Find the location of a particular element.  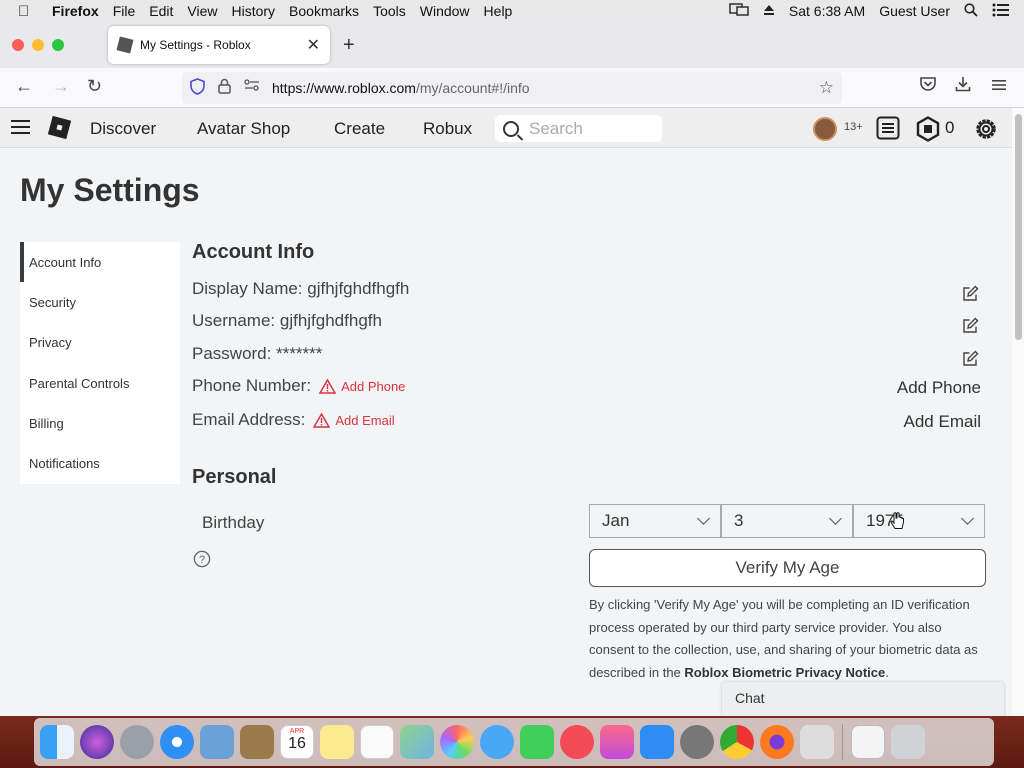

reload-icon: ↻ is located at coordinates (94, 86).